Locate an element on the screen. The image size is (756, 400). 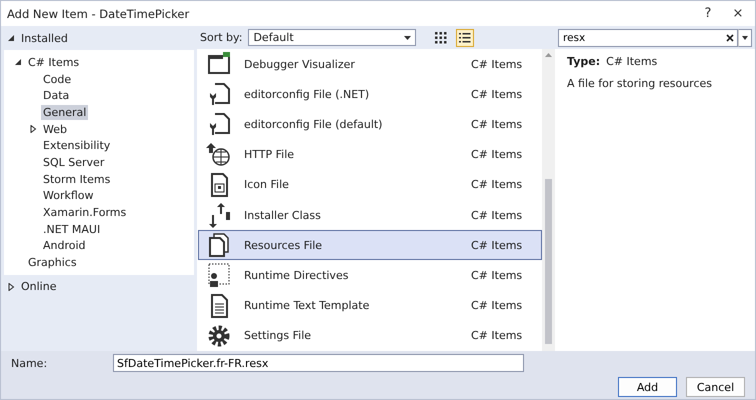
close-button: × is located at coordinates (738, 13).